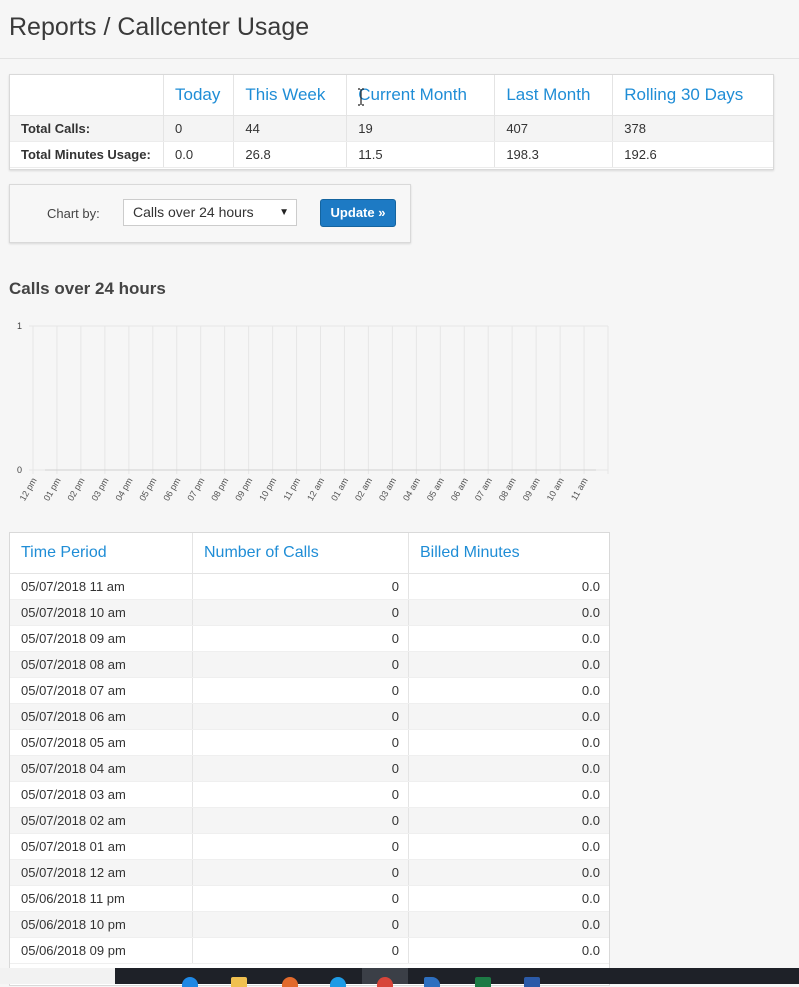 The height and width of the screenshot is (987, 799). I want to click on x-tick-label: 01 pm, so click(52, 489).